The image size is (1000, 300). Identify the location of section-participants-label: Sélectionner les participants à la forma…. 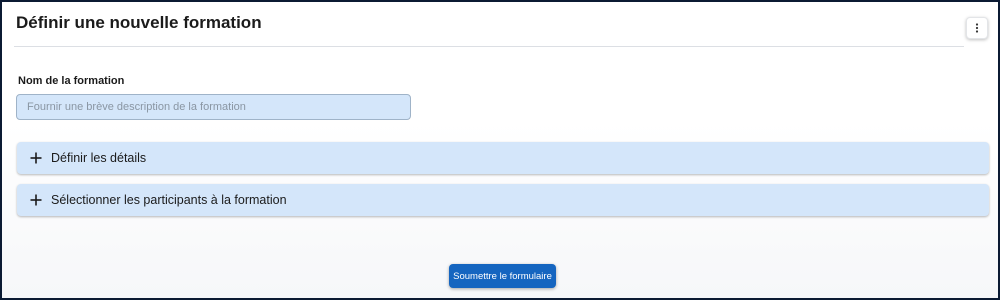
(169, 200).